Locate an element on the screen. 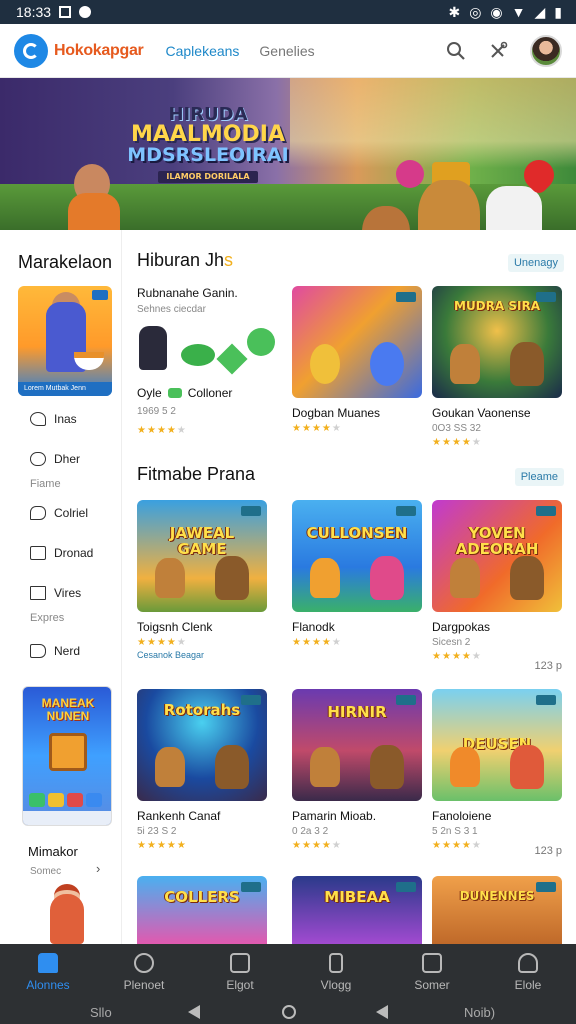  sidebar-game-art-title: MANEAK NUNEN is located at coordinates (68, 710).